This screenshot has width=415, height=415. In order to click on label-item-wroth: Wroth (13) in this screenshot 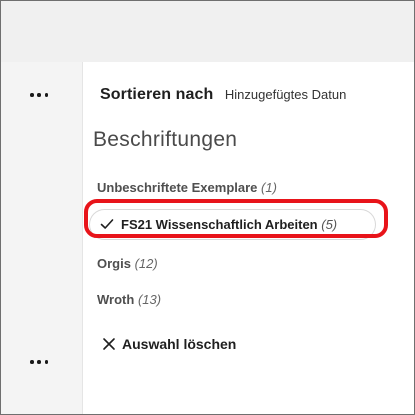, I will do `click(129, 299)`.